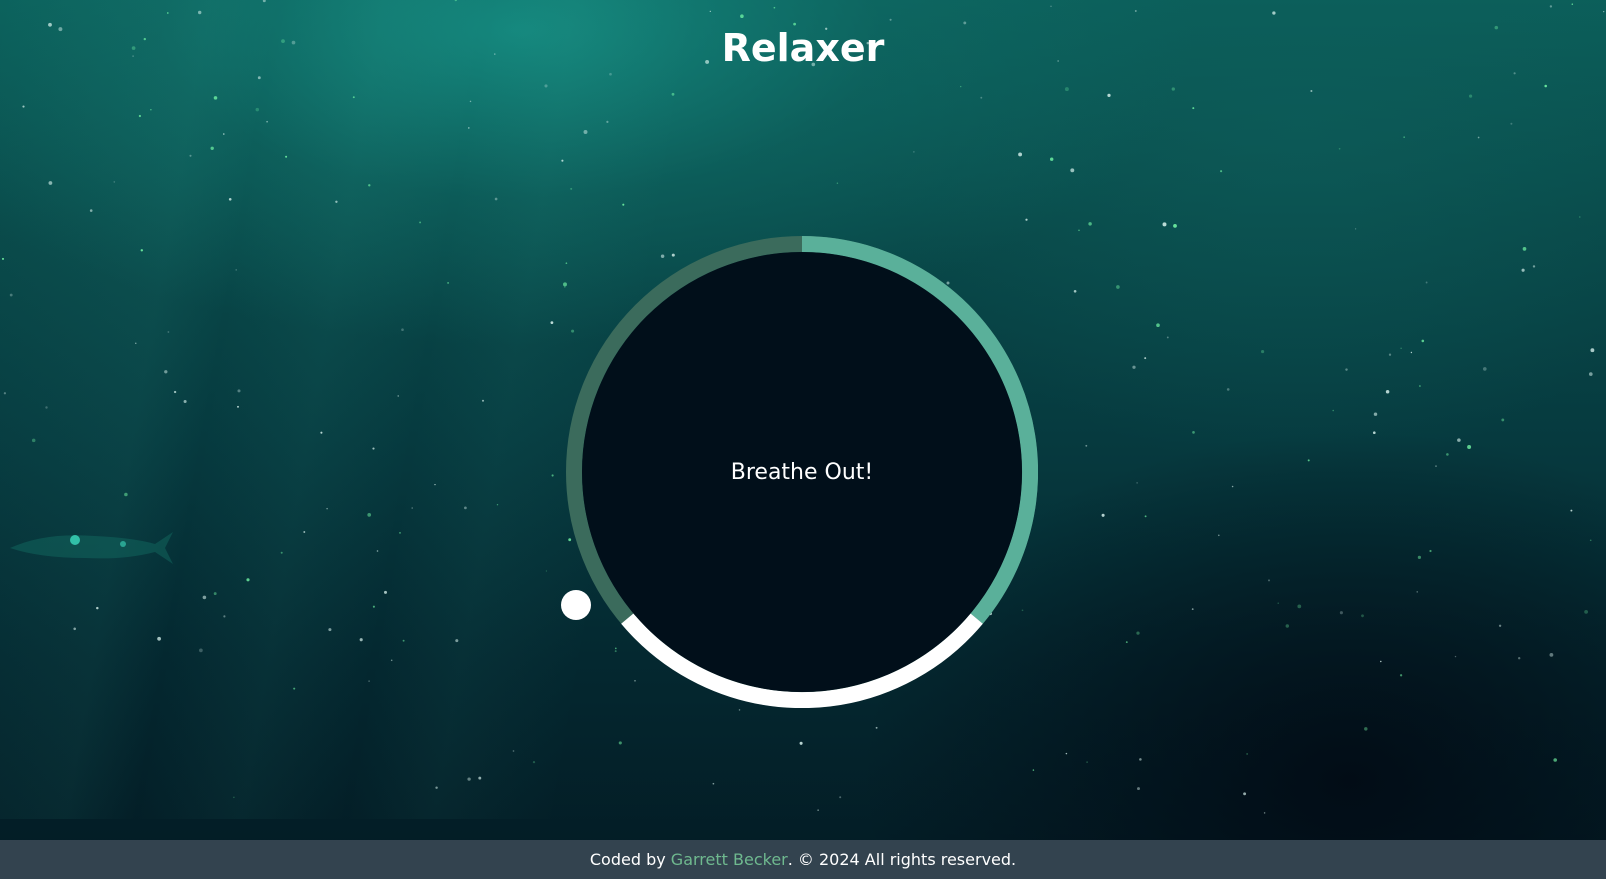 This screenshot has height=879, width=1606. What do you see at coordinates (576, 605) in the screenshot?
I see `pointer-dot-icon` at bounding box center [576, 605].